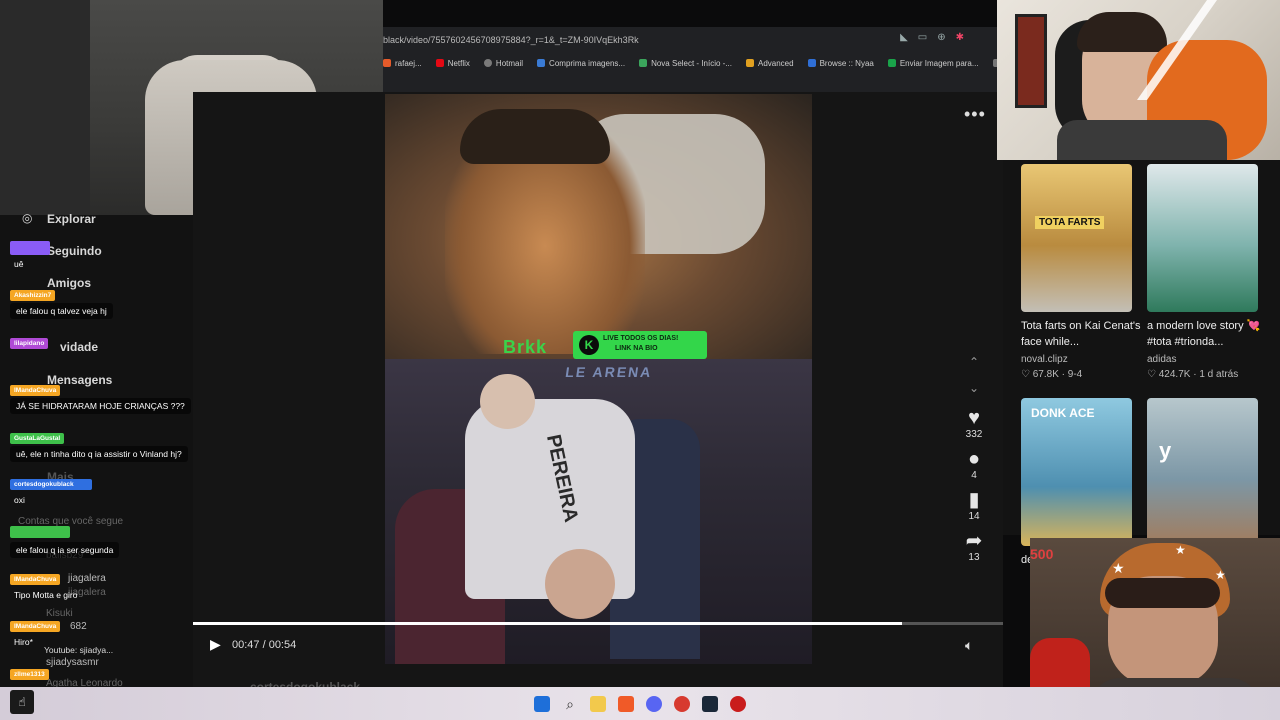 The width and height of the screenshot is (1280, 720). Describe the element at coordinates (1076, 238) in the screenshot. I see `recommendation-thumbnail: TOTA FARTS` at that location.